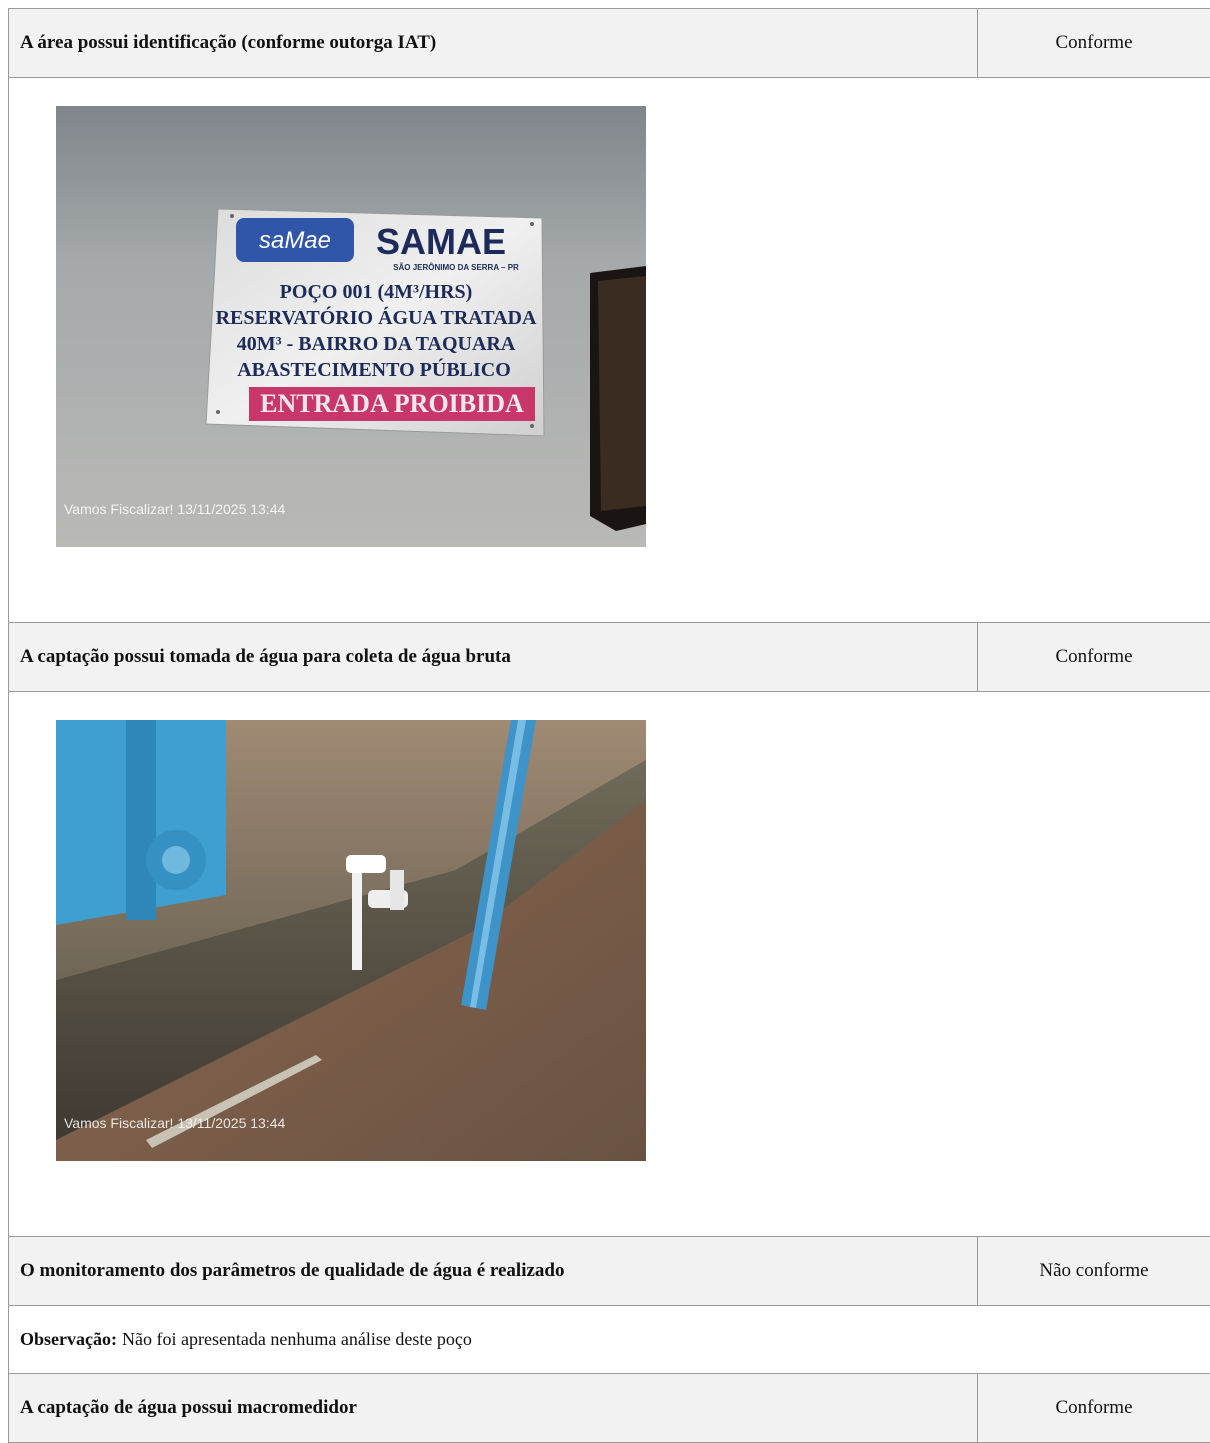 The width and height of the screenshot is (1210, 1443). Describe the element at coordinates (456, 267) in the screenshot. I see `sign-city: SÃO JERÔNIMO DA SERRA – PR` at that location.